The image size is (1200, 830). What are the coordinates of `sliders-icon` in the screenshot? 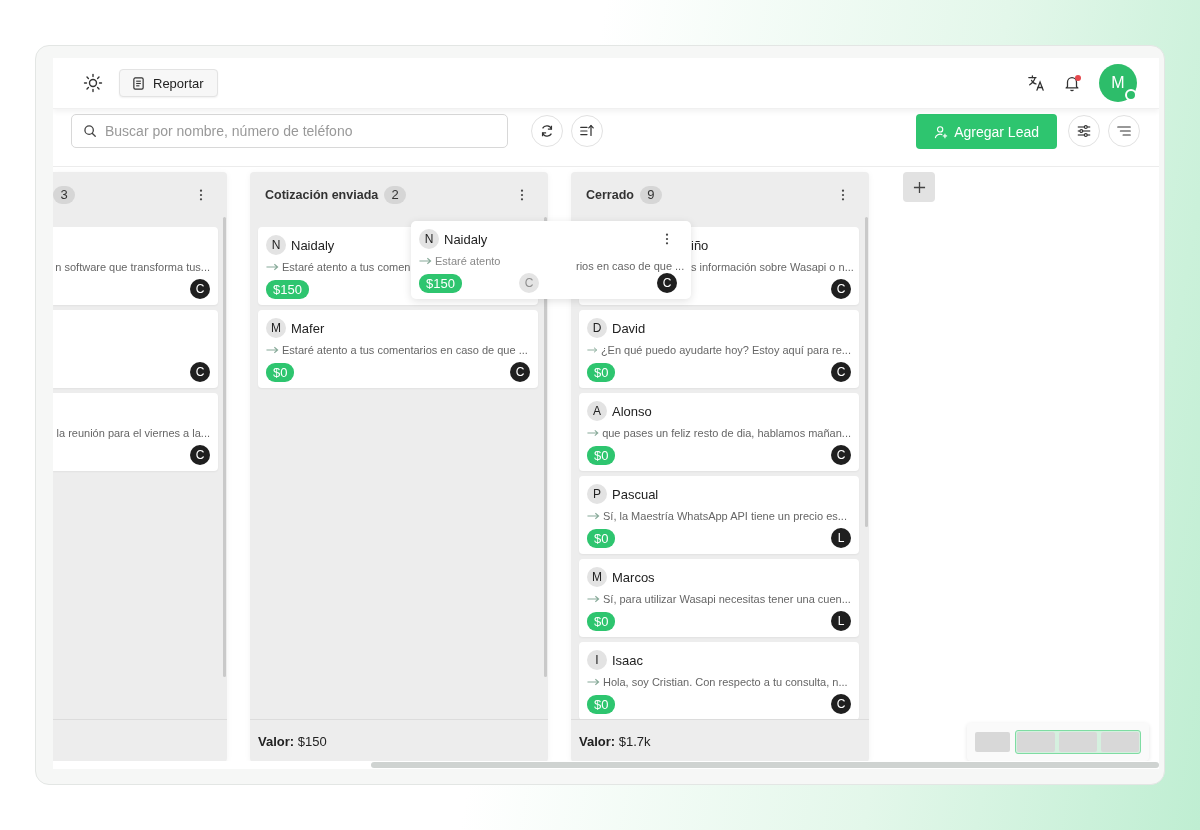 It's located at (1084, 131).